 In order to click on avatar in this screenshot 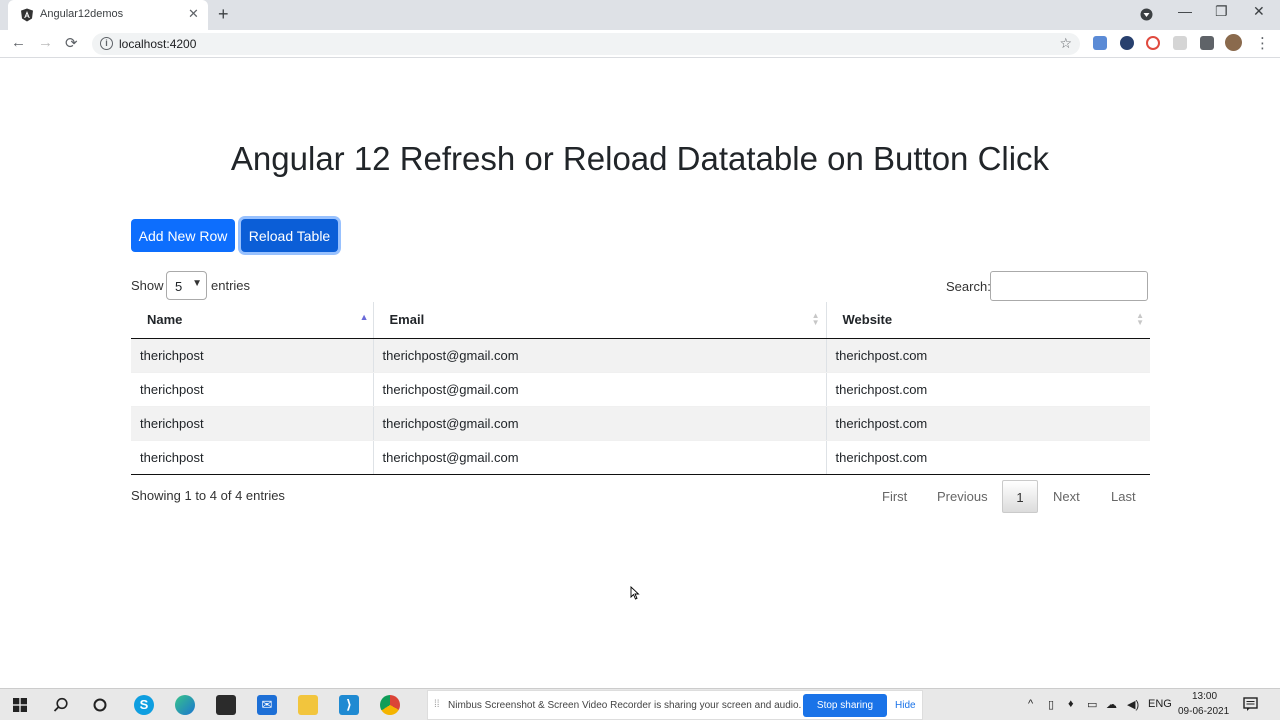, I will do `click(1233, 42)`.